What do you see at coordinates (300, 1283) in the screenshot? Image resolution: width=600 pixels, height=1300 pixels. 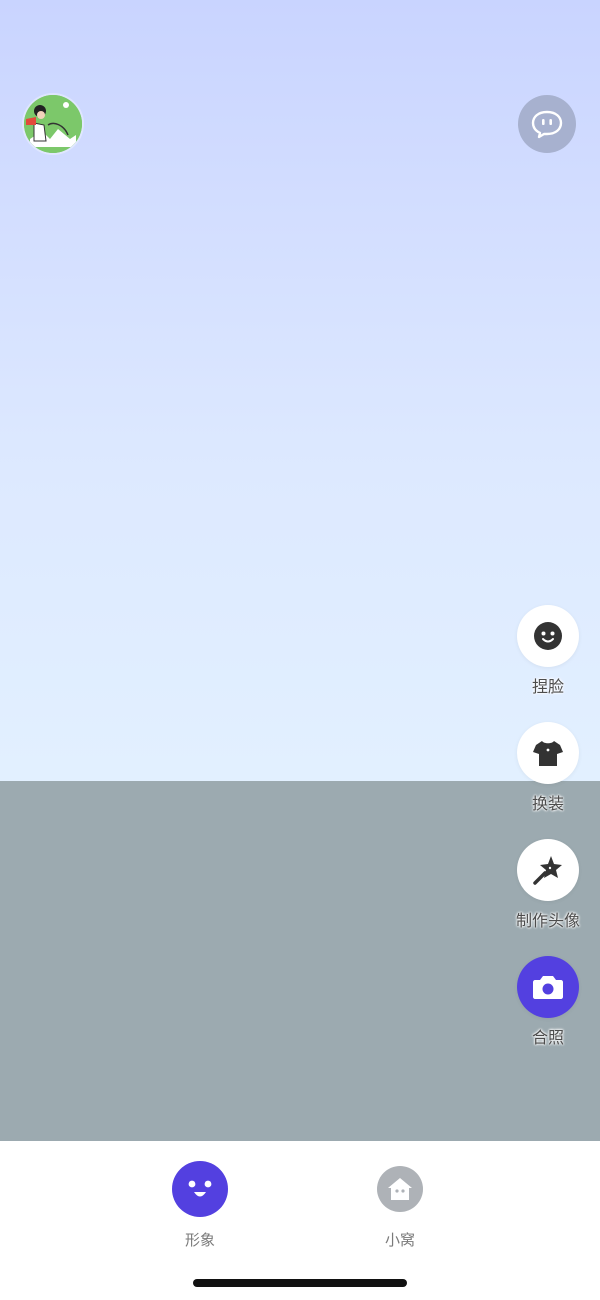 I see `home-indicator` at bounding box center [300, 1283].